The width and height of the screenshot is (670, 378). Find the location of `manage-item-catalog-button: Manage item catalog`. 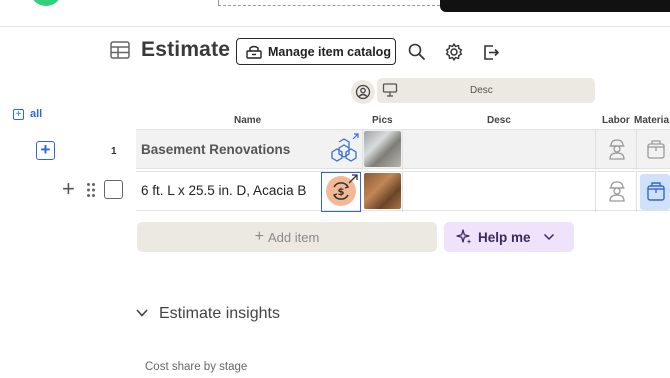

manage-item-catalog-button: Manage item catalog is located at coordinates (316, 51).